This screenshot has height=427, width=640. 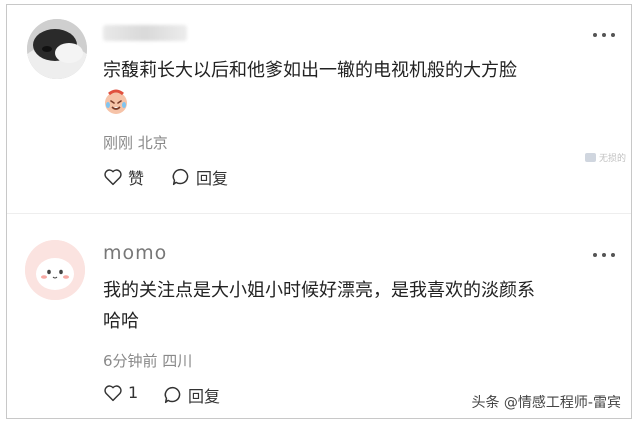 I want to click on comment-text-line-1: 我的关注点是大小姐小时候好漂亮，是我喜欢的淡颜系, so click(x=319, y=290).